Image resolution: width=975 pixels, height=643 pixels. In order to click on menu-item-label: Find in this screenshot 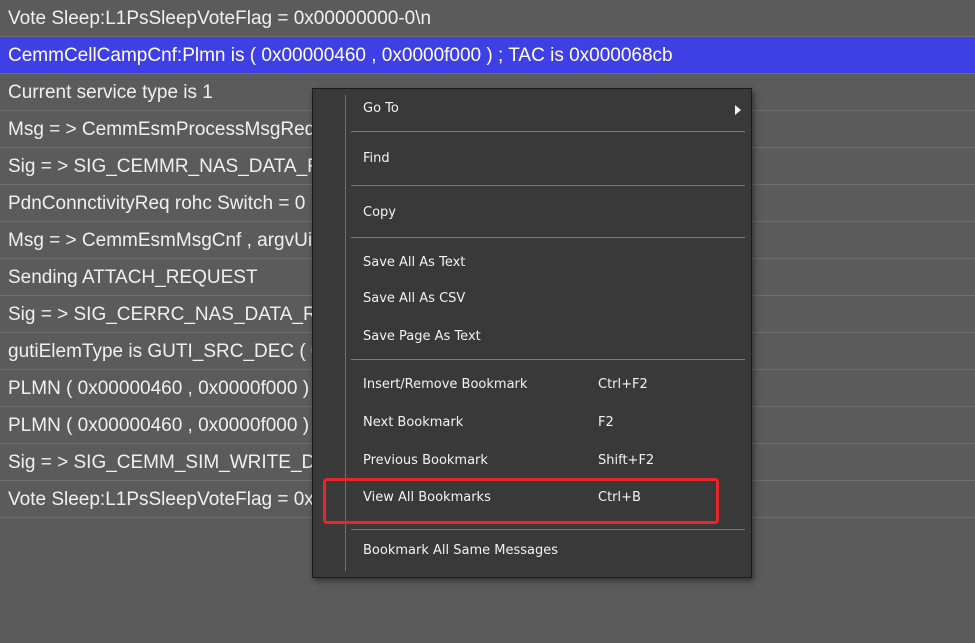, I will do `click(376, 158)`.